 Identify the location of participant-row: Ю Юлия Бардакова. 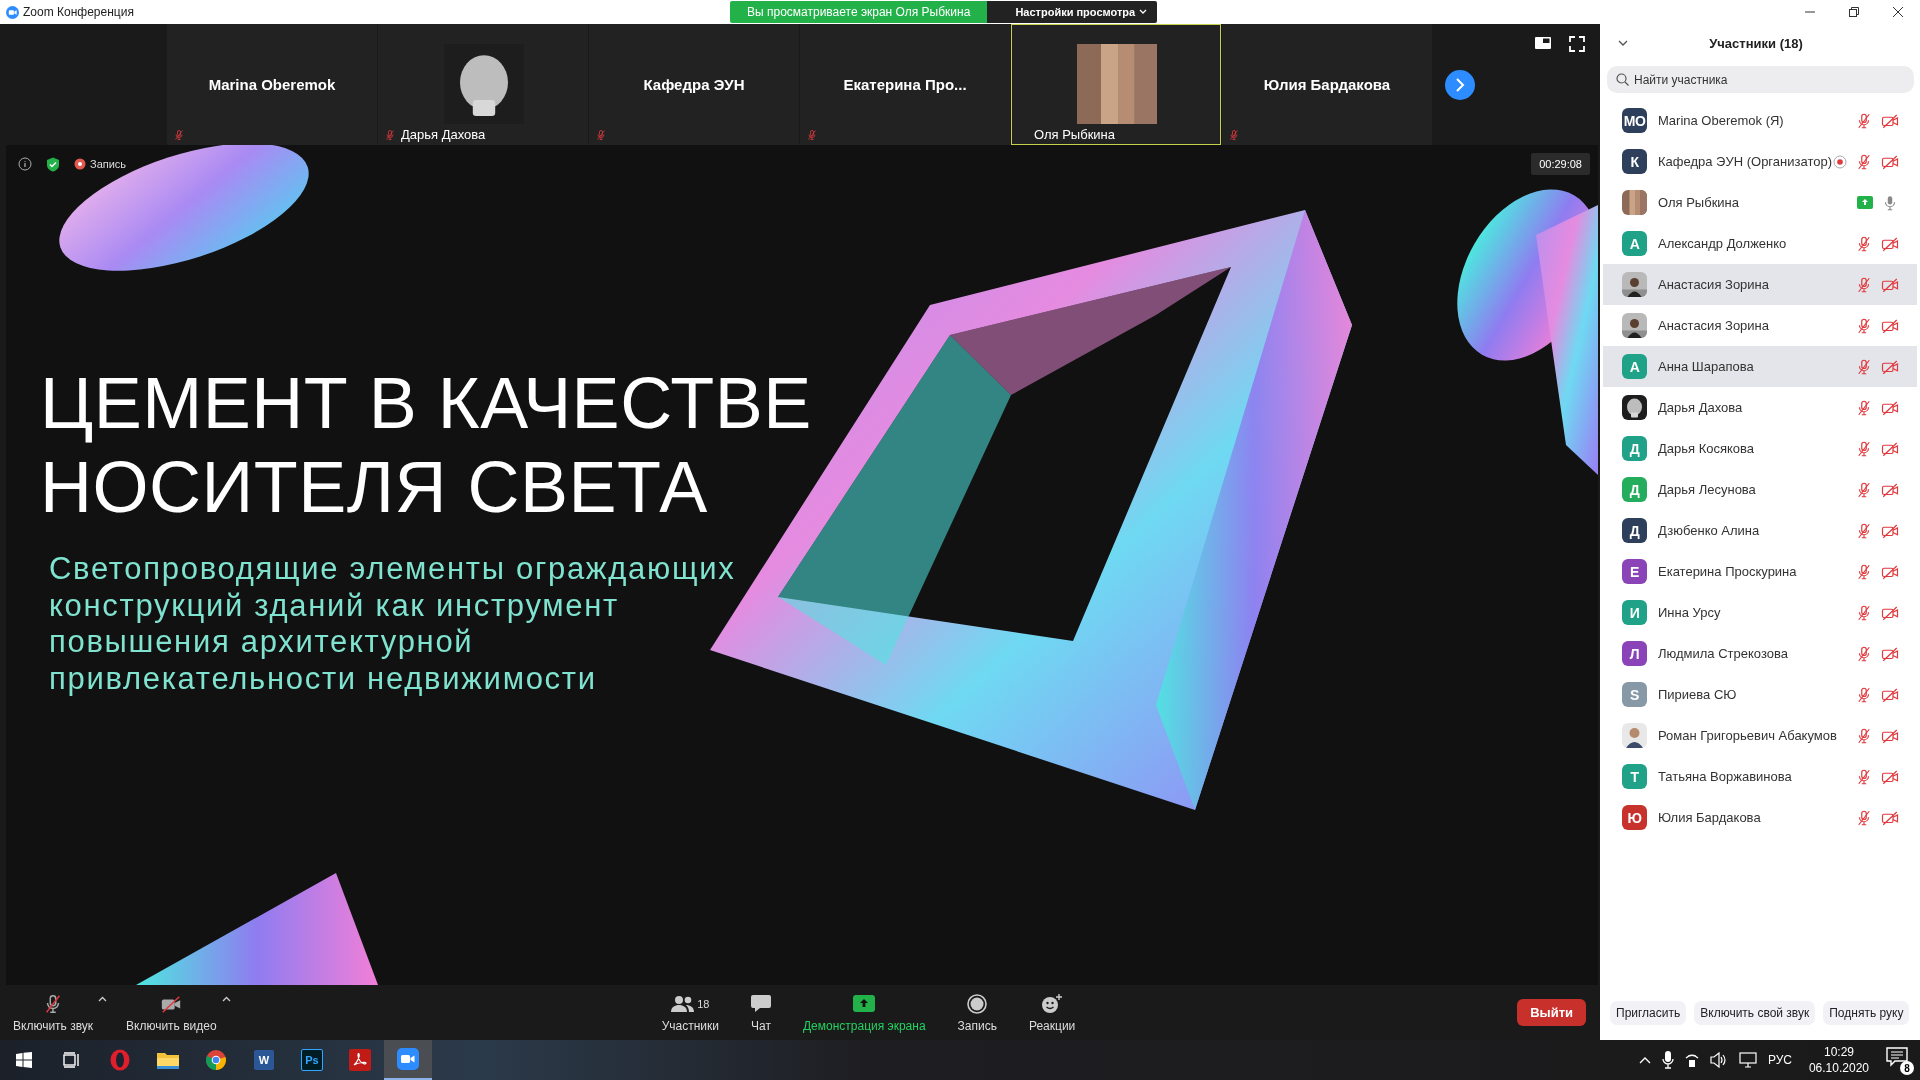
(1760, 817).